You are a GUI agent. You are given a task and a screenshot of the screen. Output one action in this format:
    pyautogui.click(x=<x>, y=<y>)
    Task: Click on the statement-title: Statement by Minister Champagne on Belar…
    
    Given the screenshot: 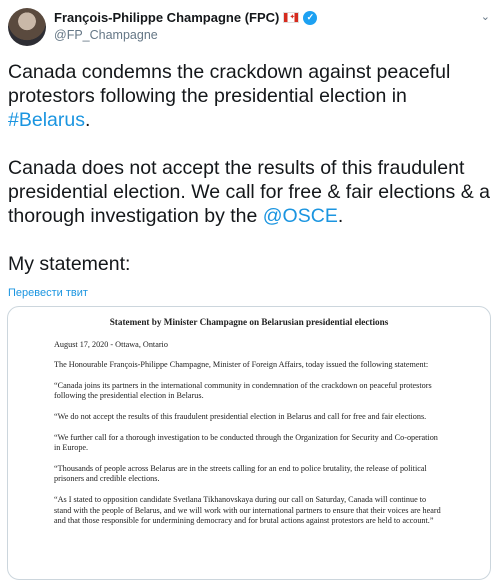 What is the action you would take?
    pyautogui.click(x=249, y=322)
    